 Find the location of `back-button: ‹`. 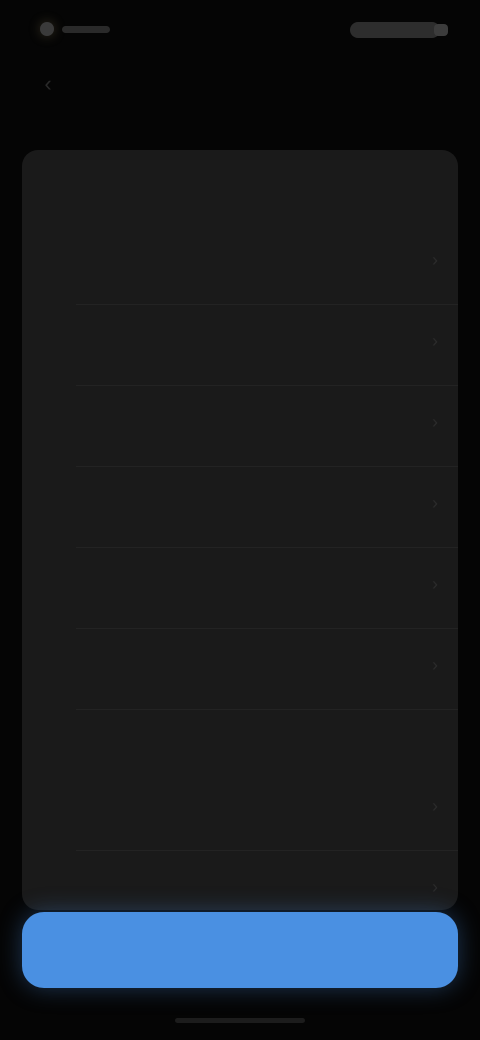

back-button: ‹ is located at coordinates (48, 84).